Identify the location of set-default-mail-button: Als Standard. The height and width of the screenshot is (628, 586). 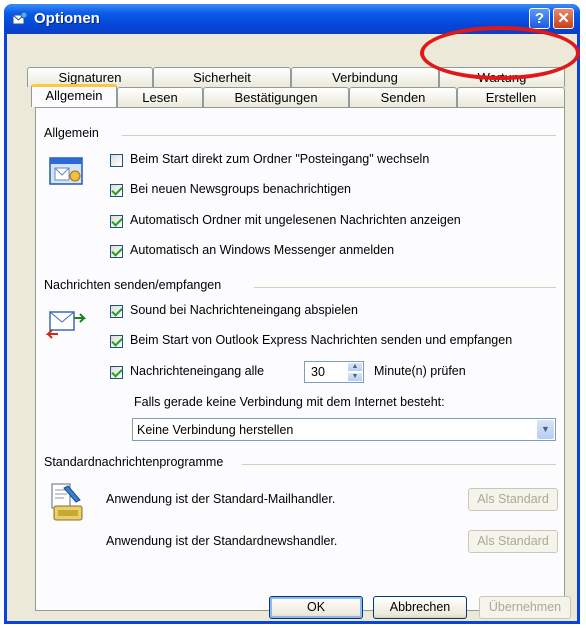
(513, 499).